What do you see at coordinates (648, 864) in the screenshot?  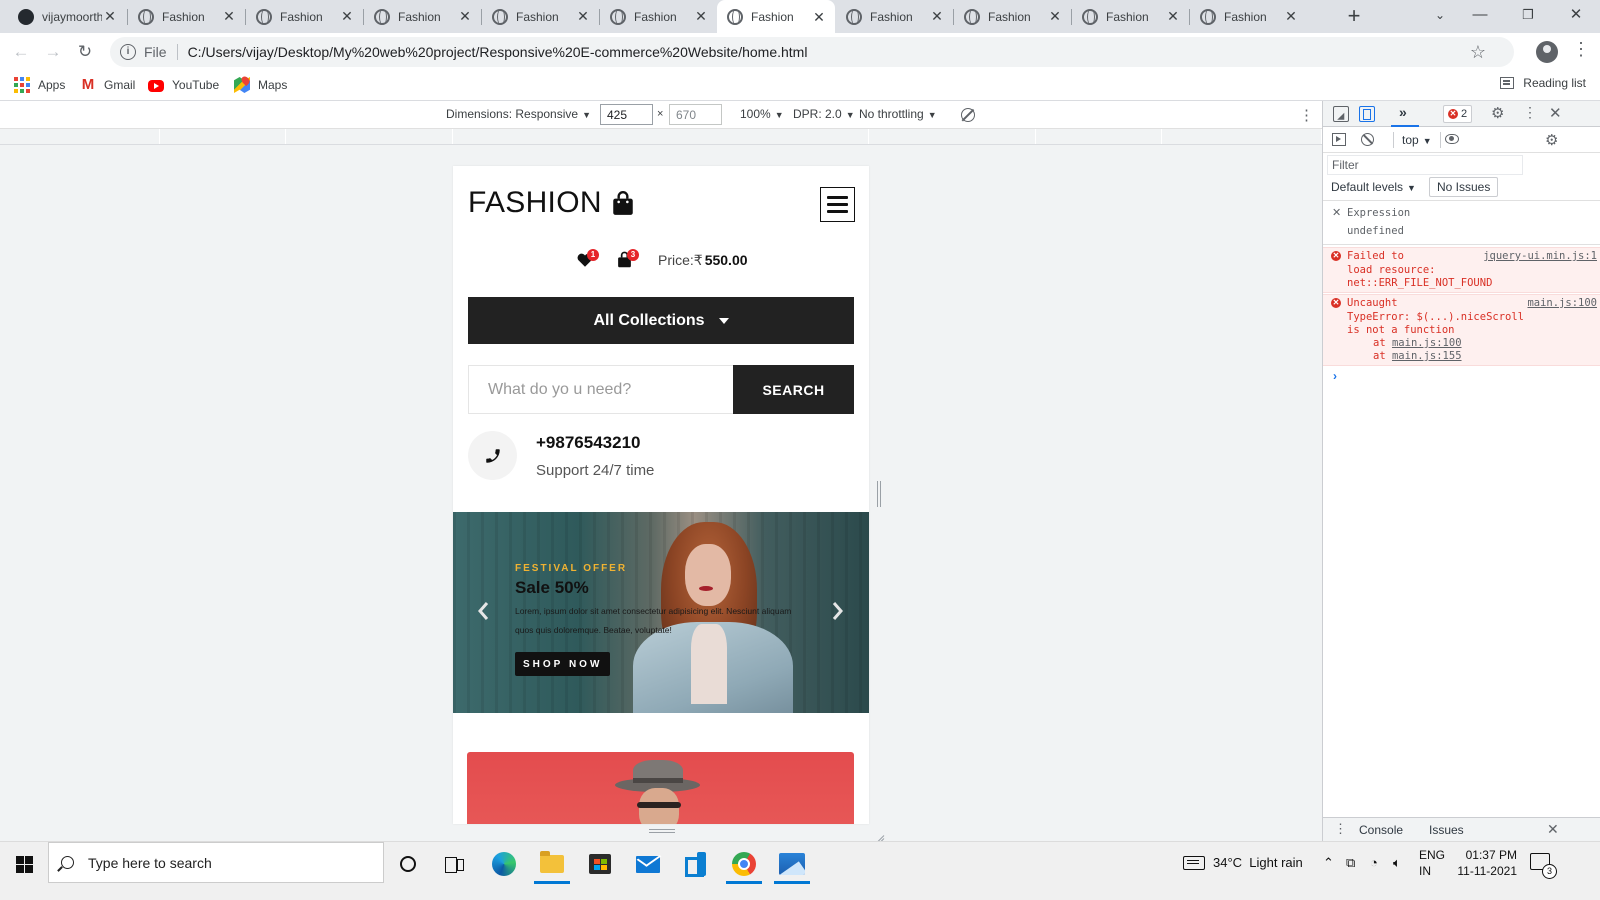 I see `taskbar-mail` at bounding box center [648, 864].